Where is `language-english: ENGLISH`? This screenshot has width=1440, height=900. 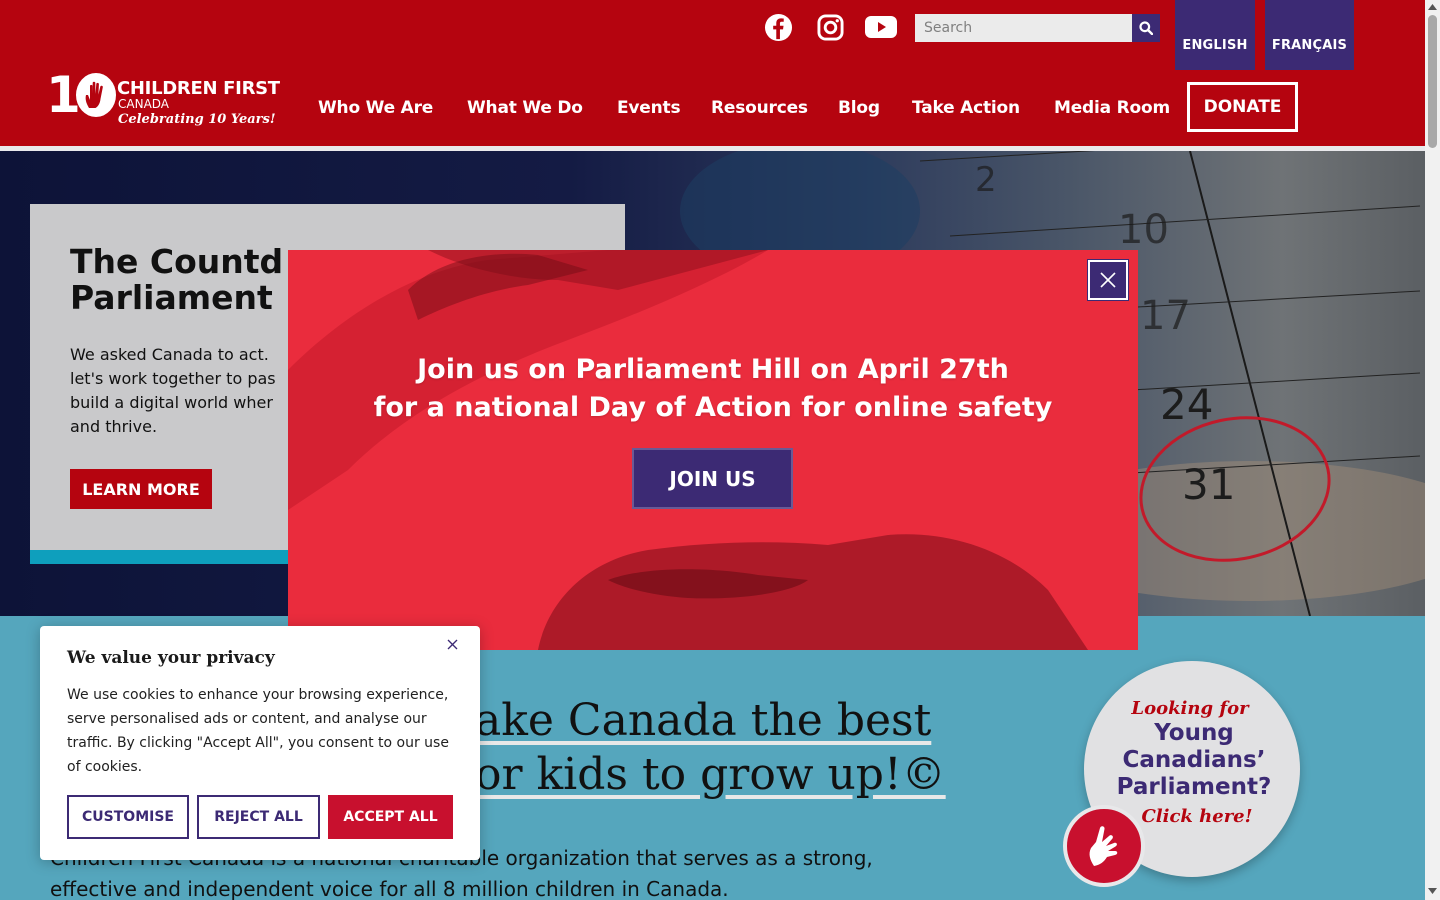 language-english: ENGLISH is located at coordinates (1215, 35).